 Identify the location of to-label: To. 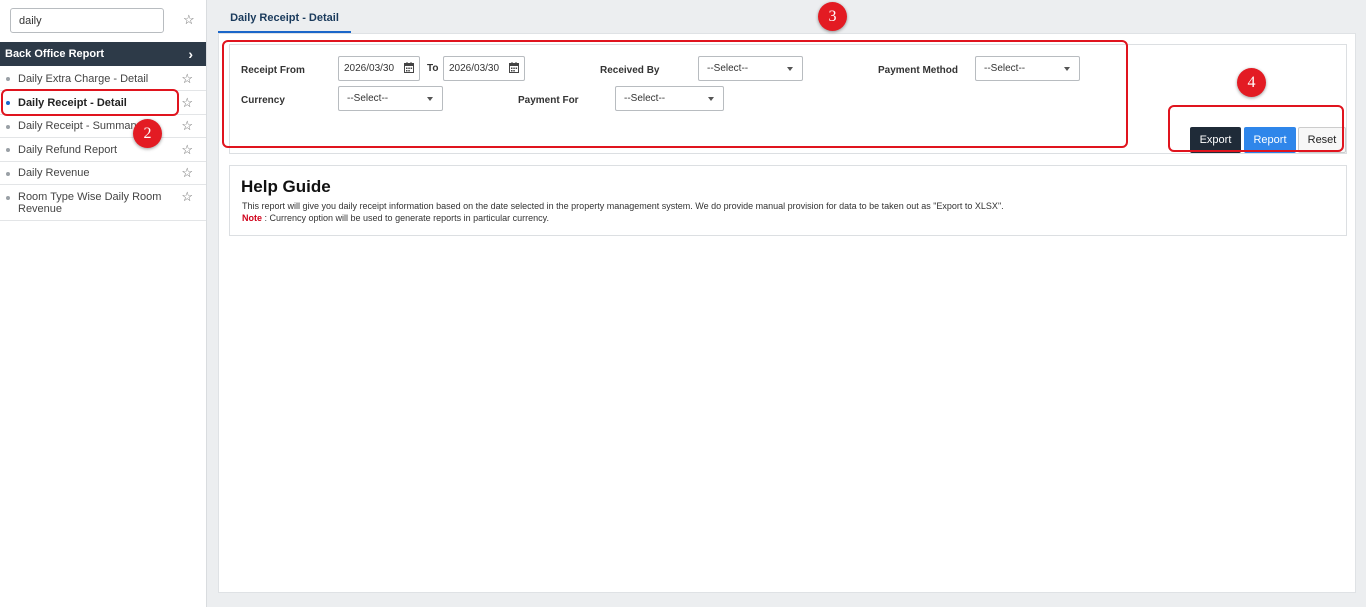
(433, 68).